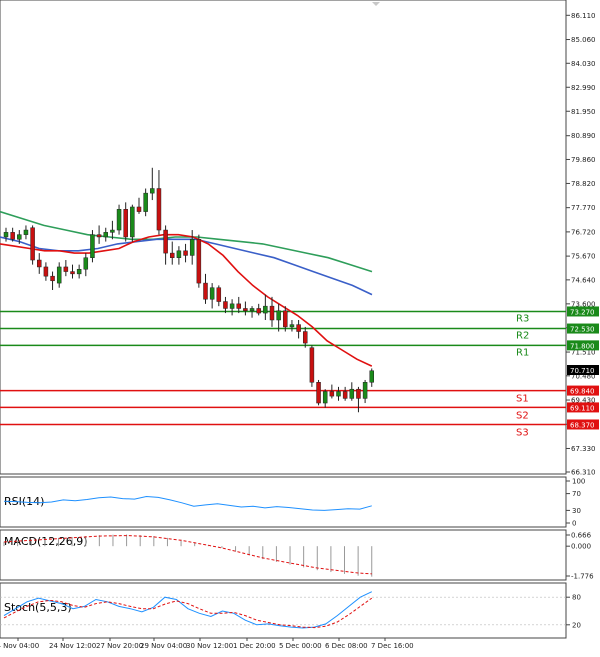 The height and width of the screenshot is (657, 600). What do you see at coordinates (583, 64) in the screenshot?
I see `price-tick-label: 84.030` at bounding box center [583, 64].